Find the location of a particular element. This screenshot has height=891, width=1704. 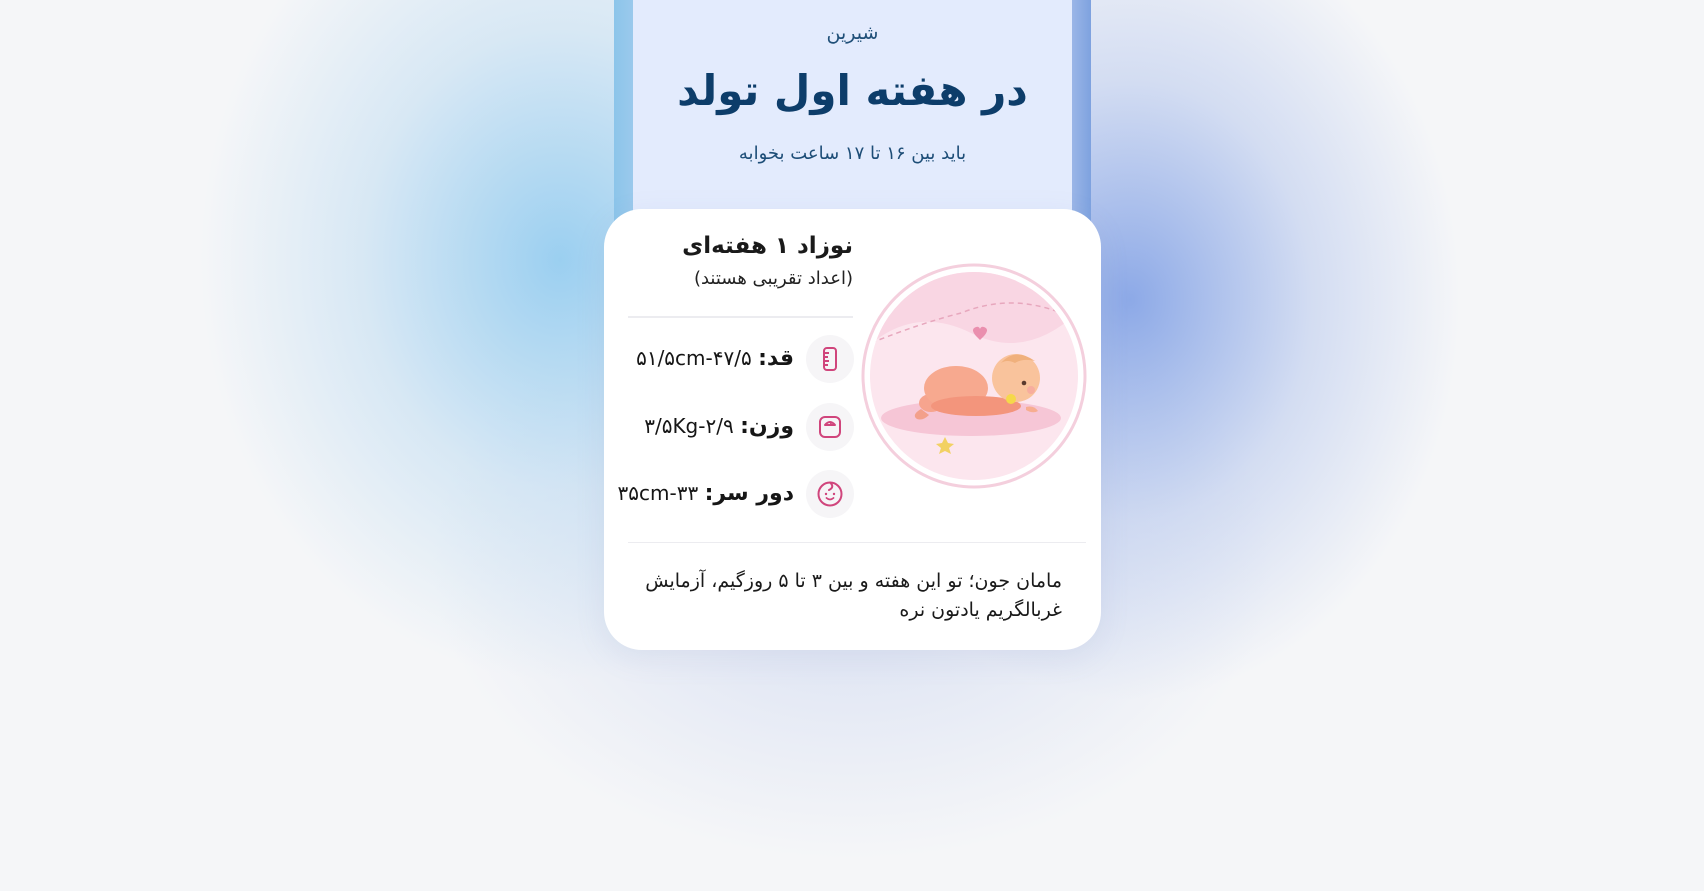

stat-label: وزن: is located at coordinates (767, 426).